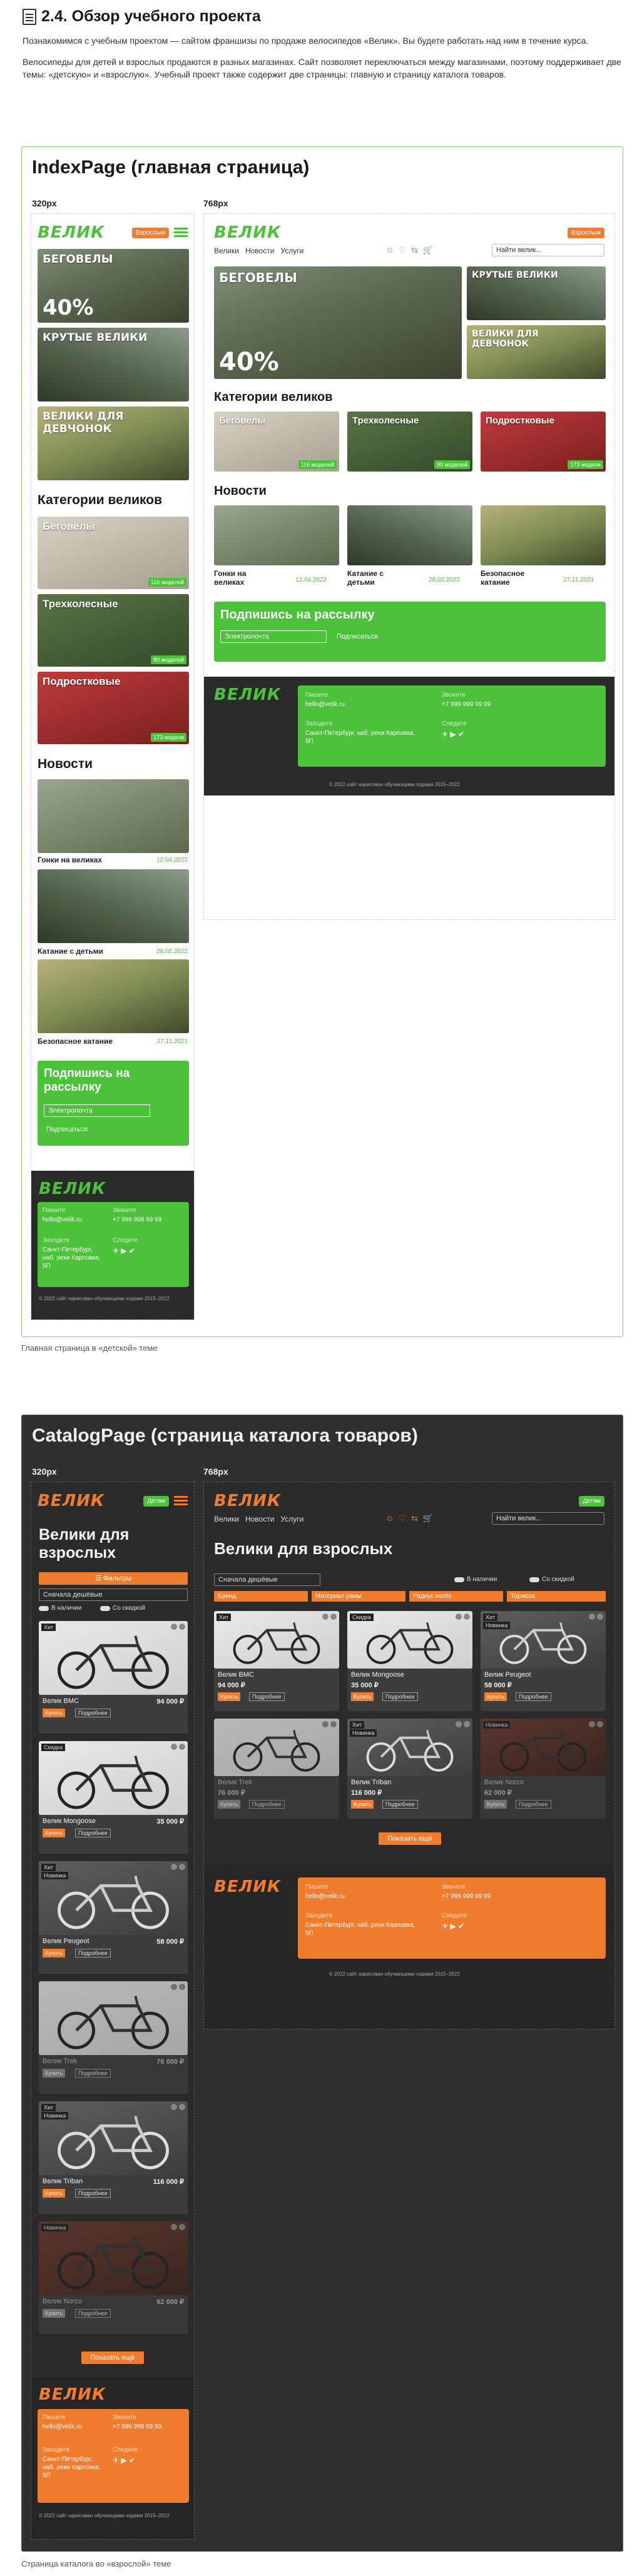 This screenshot has height=2576, width=642. Describe the element at coordinates (291, 1519) in the screenshot. I see `nav-services: Услуги` at that location.